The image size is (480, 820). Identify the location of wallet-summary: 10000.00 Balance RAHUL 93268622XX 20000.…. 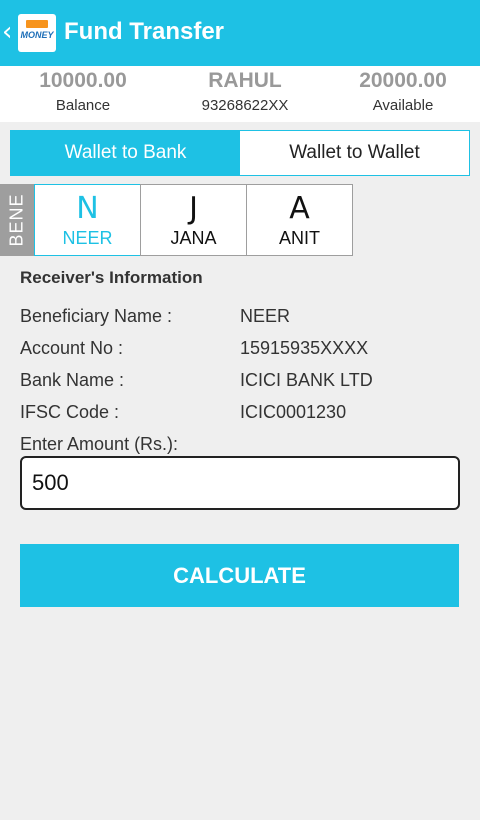
(240, 94).